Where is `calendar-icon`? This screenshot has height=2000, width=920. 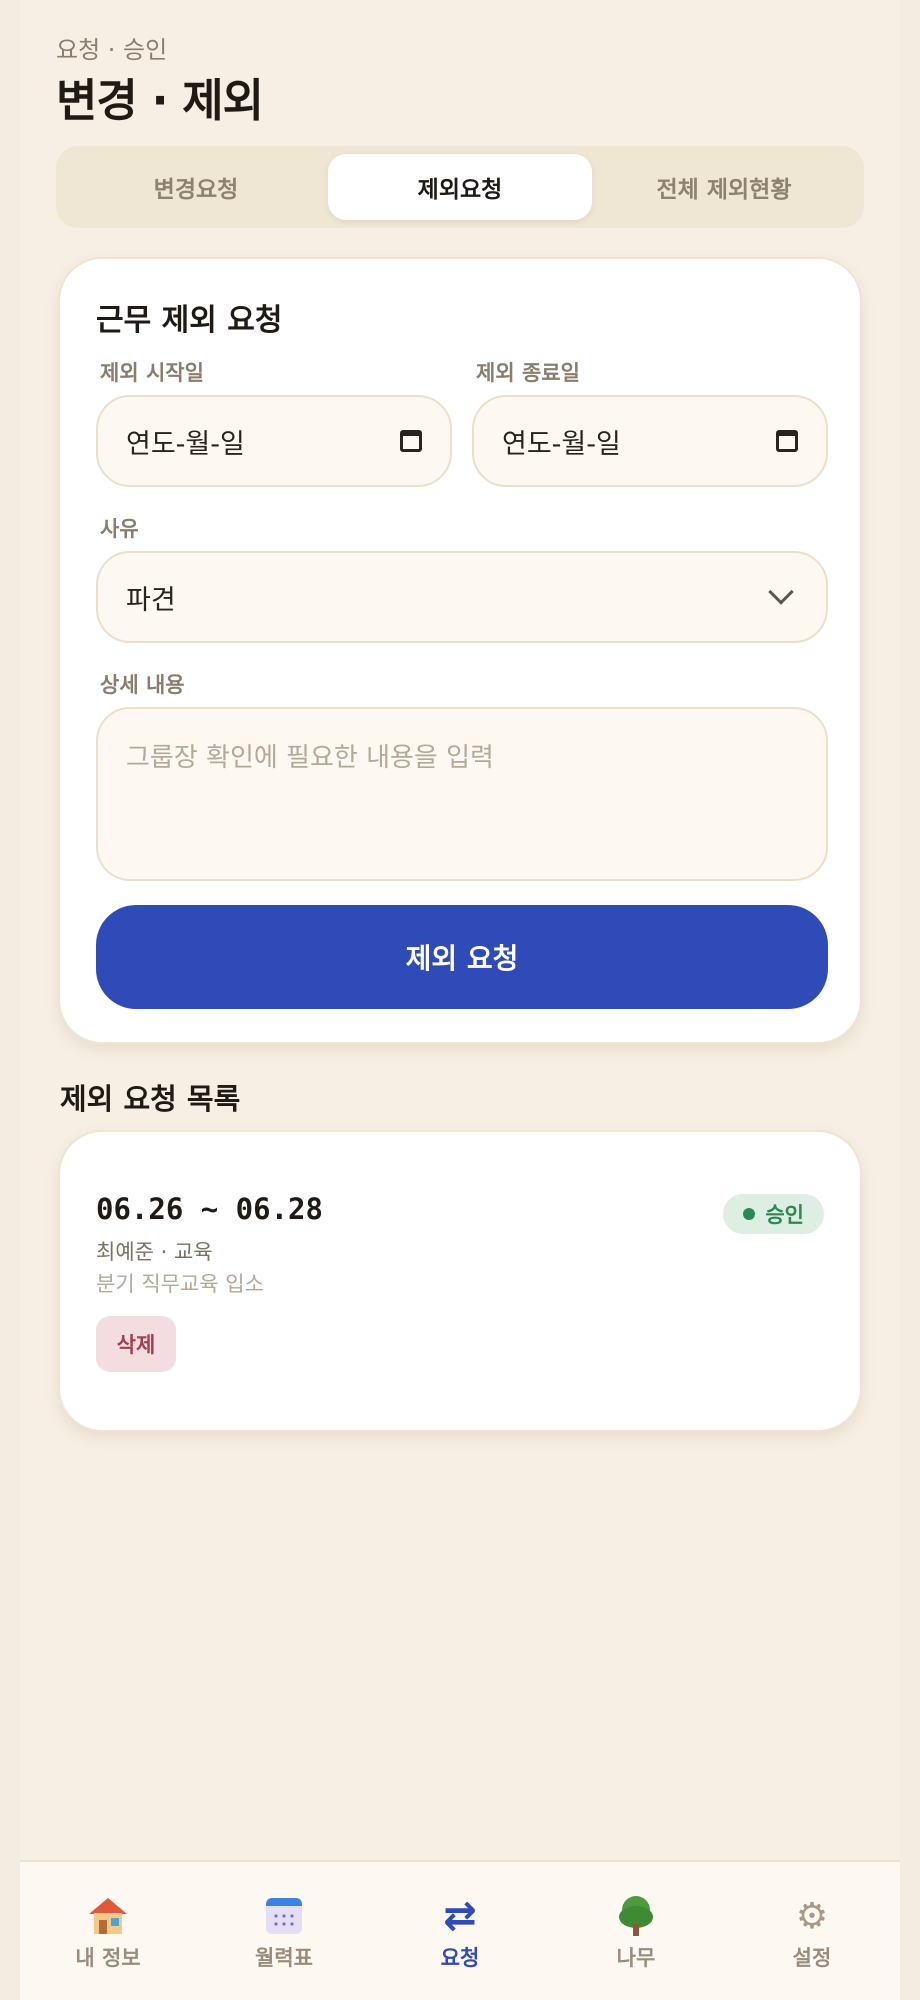
calendar-icon is located at coordinates (284, 1916).